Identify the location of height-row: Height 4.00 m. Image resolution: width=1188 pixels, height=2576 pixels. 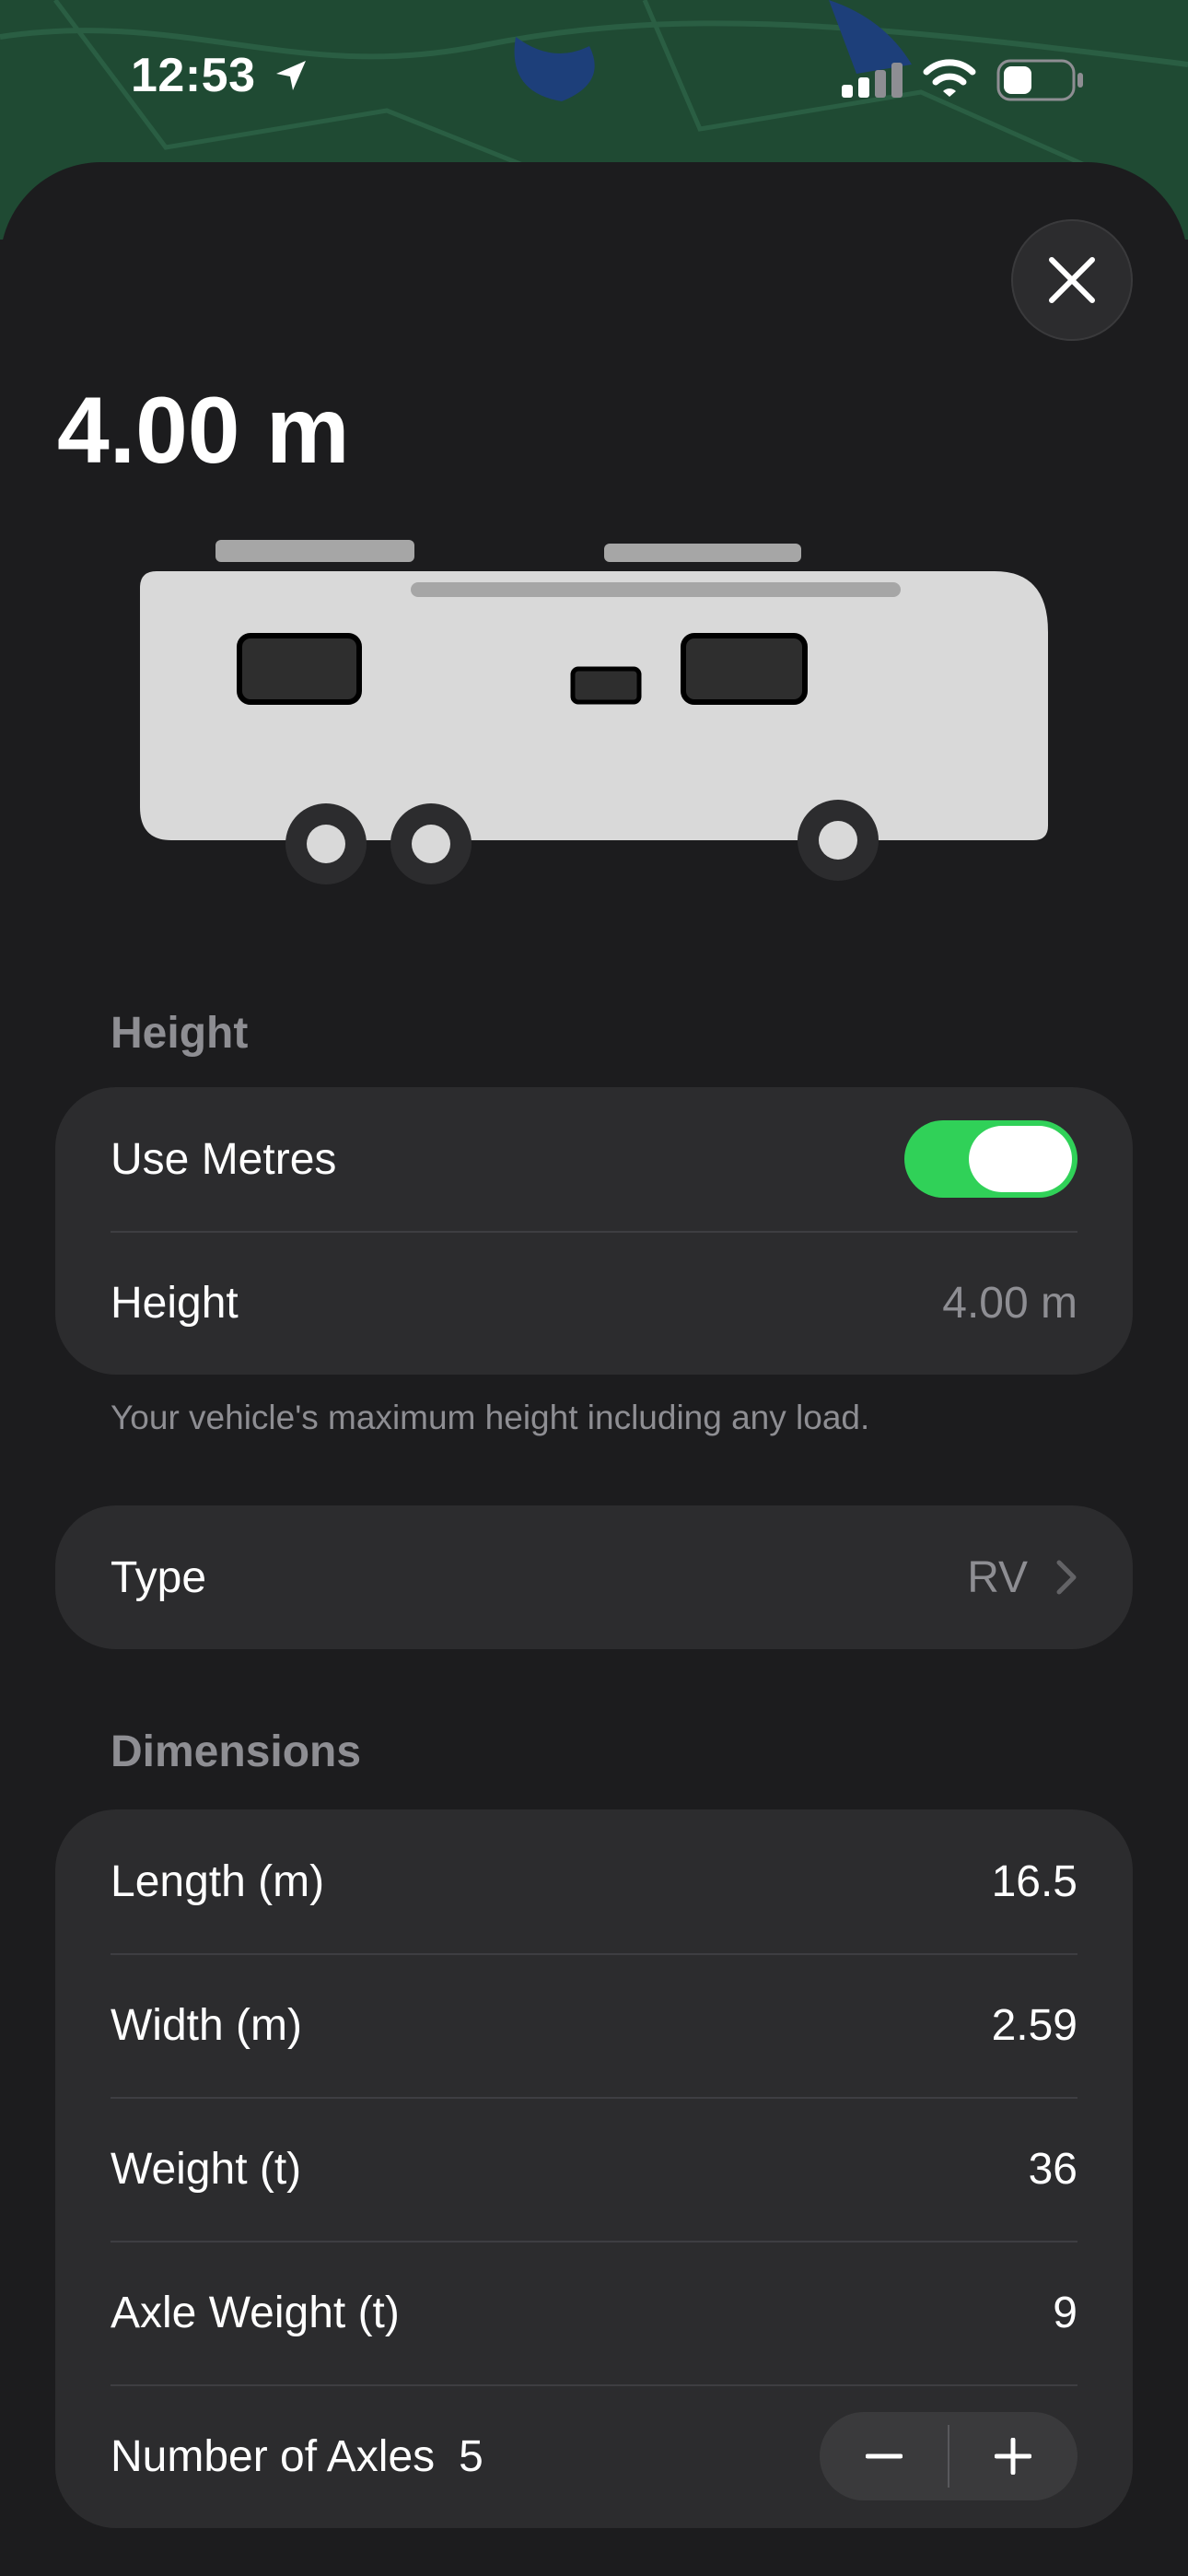
(594, 1303).